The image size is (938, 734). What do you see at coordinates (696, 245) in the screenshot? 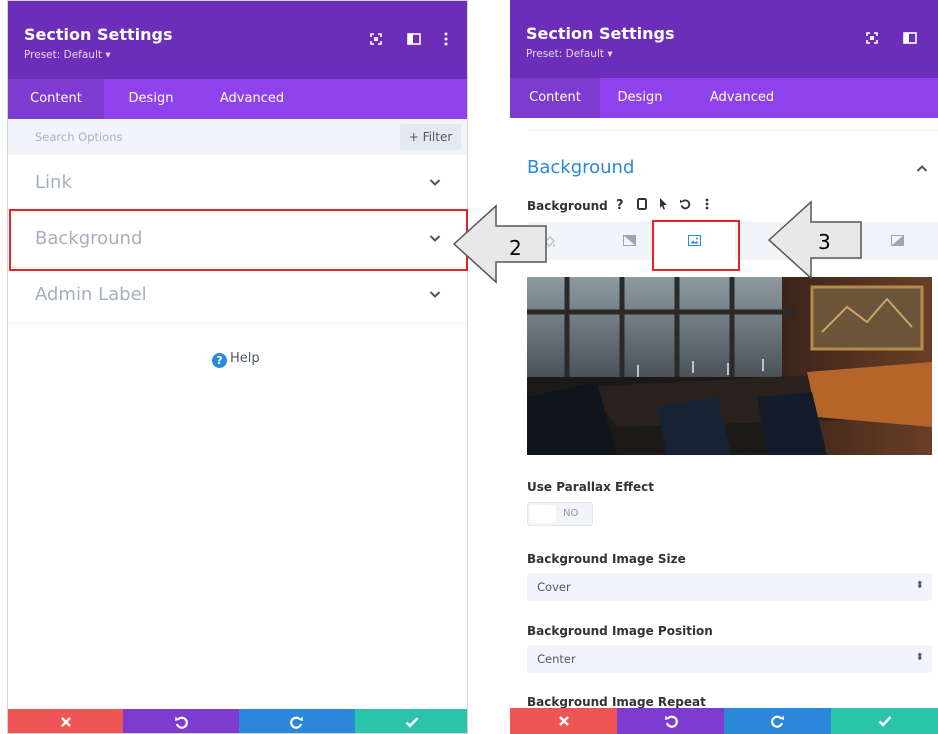
I see `highlight-image-tab` at bounding box center [696, 245].